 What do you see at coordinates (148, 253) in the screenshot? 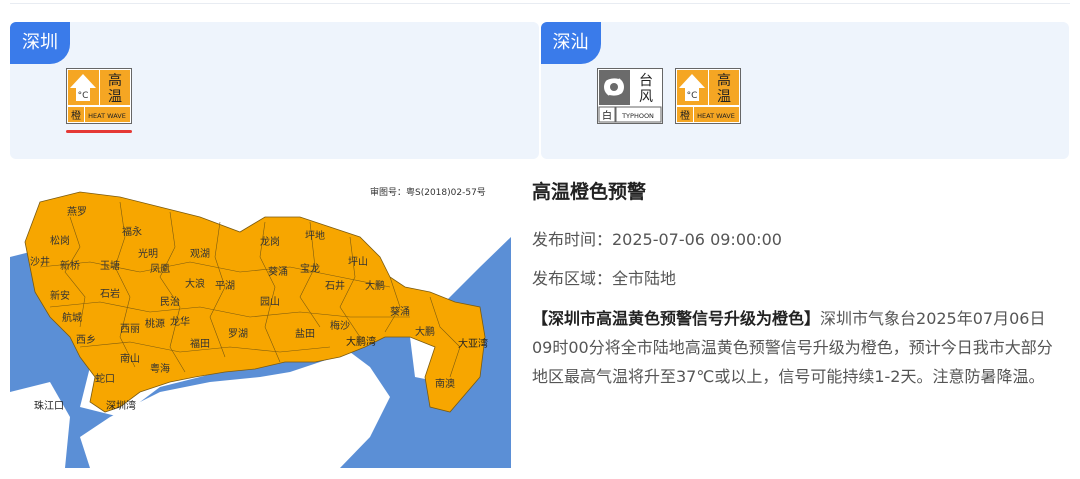
I see `svg-text: 光明` at bounding box center [148, 253].